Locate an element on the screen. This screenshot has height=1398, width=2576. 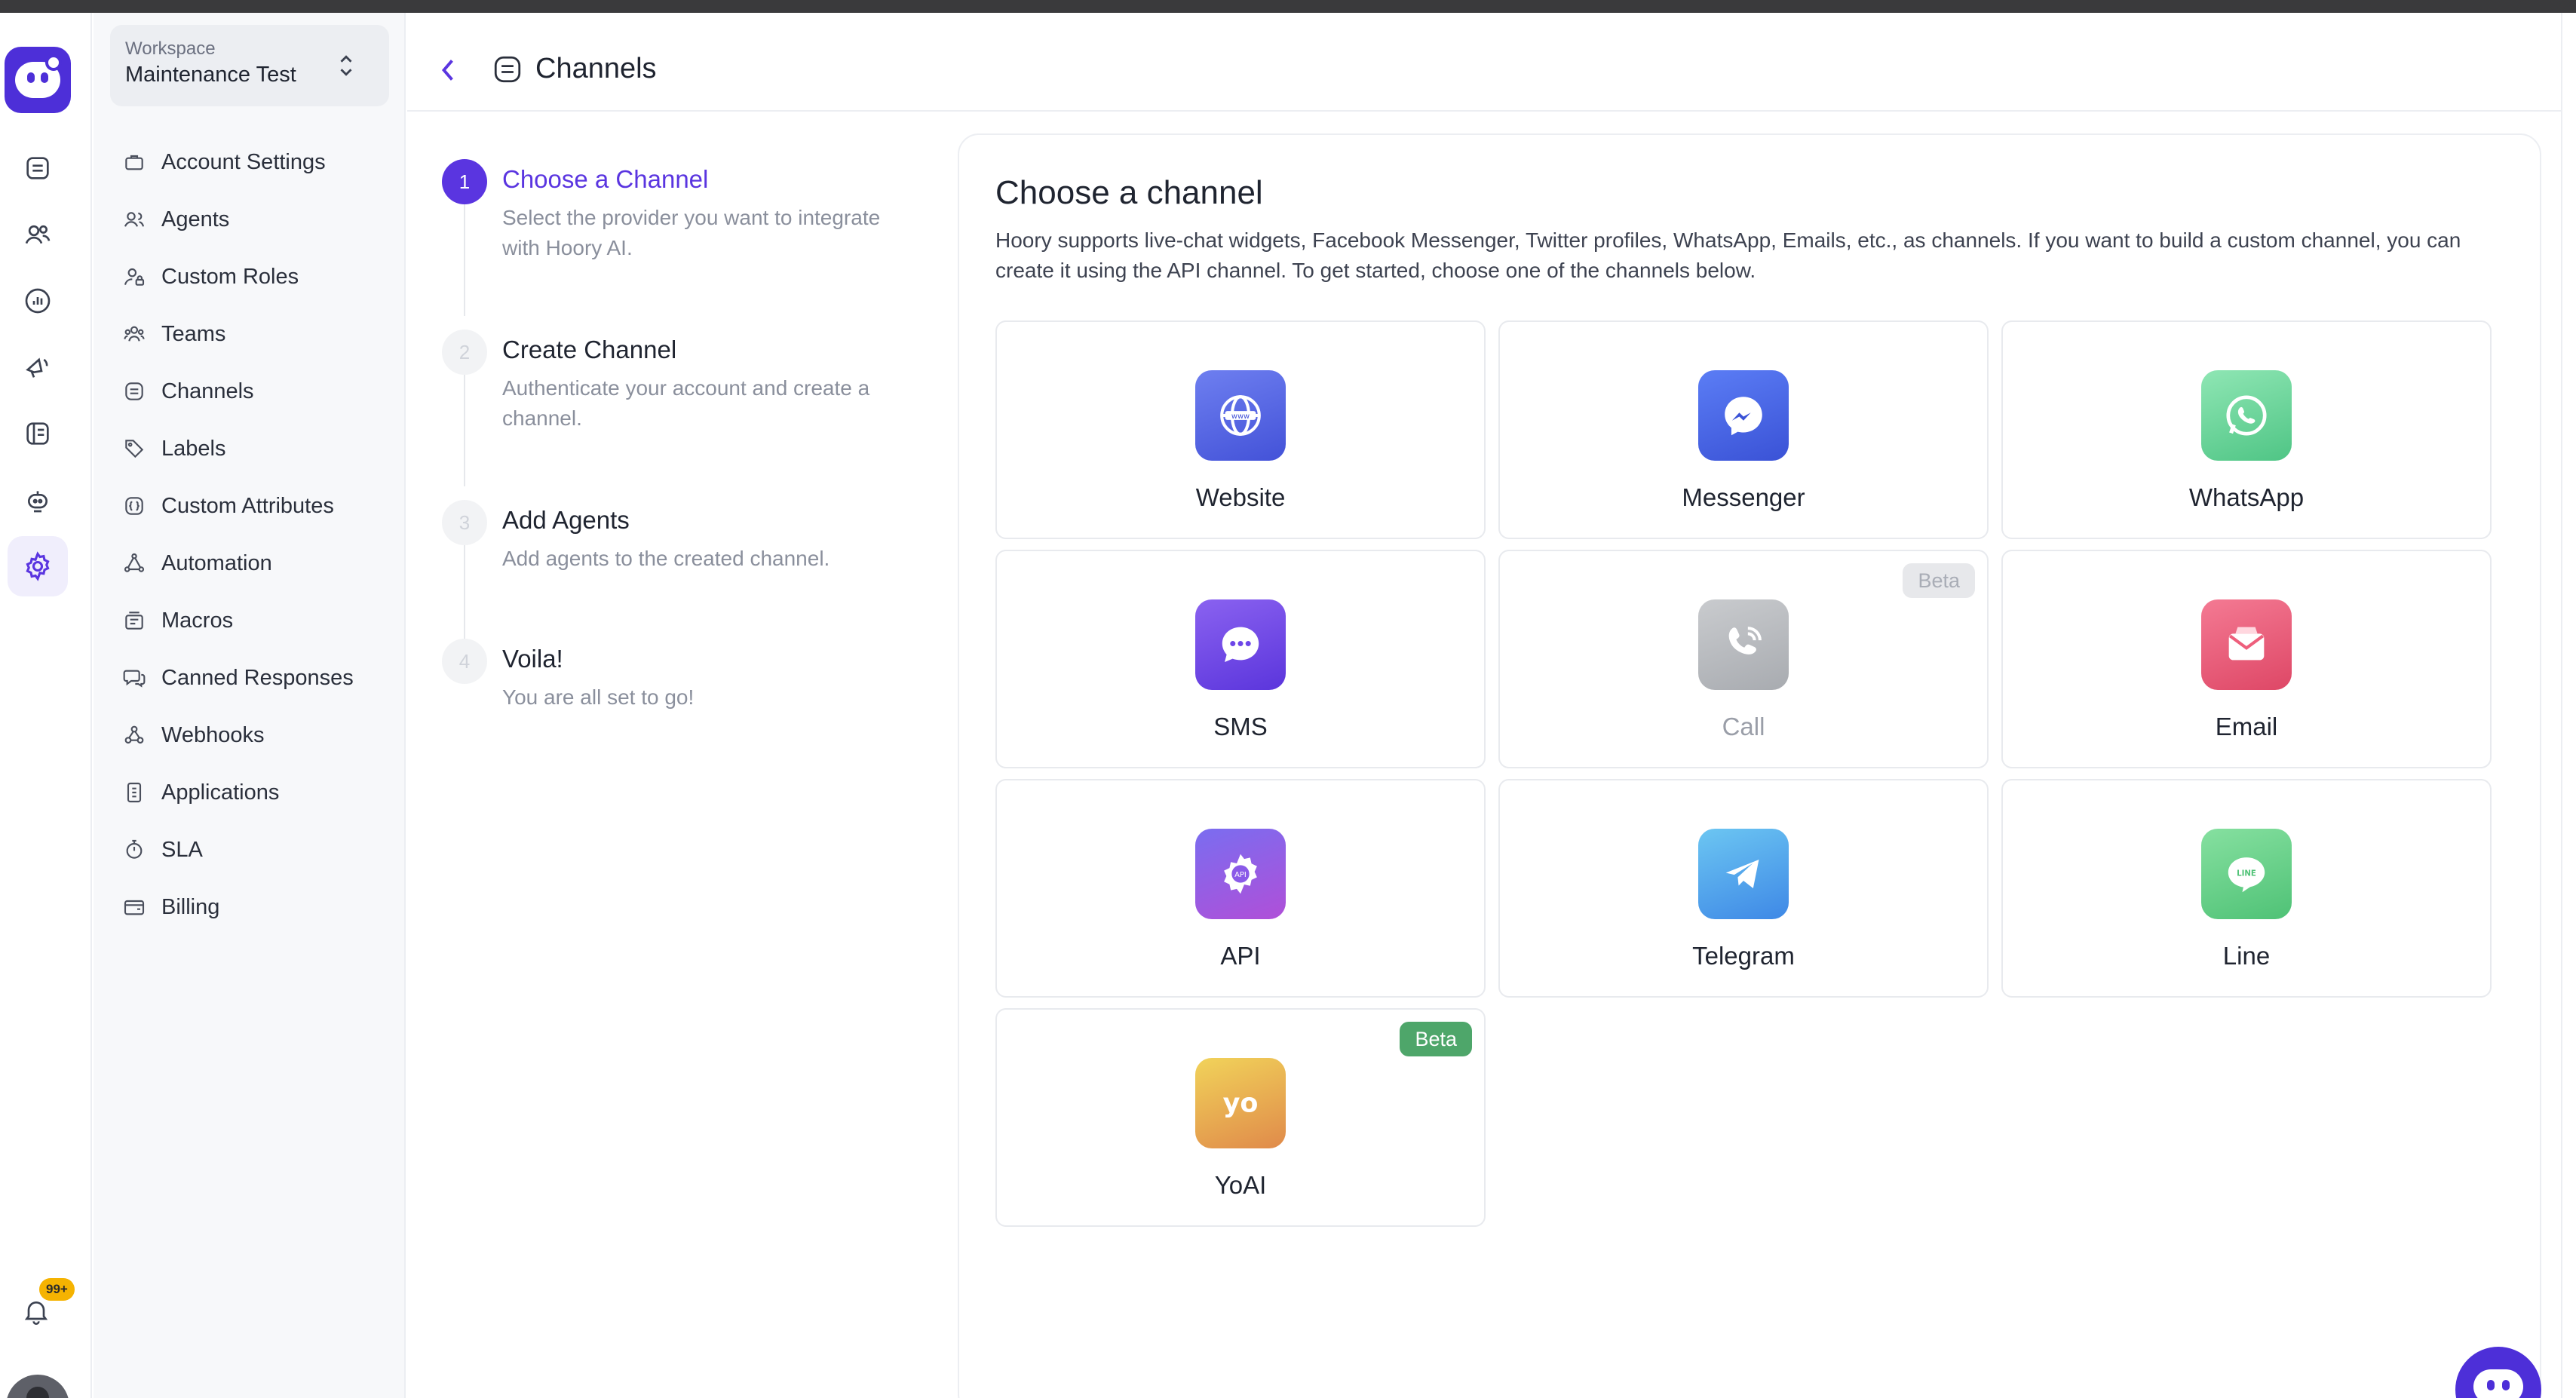
nav-label: SLA is located at coordinates (182, 849).